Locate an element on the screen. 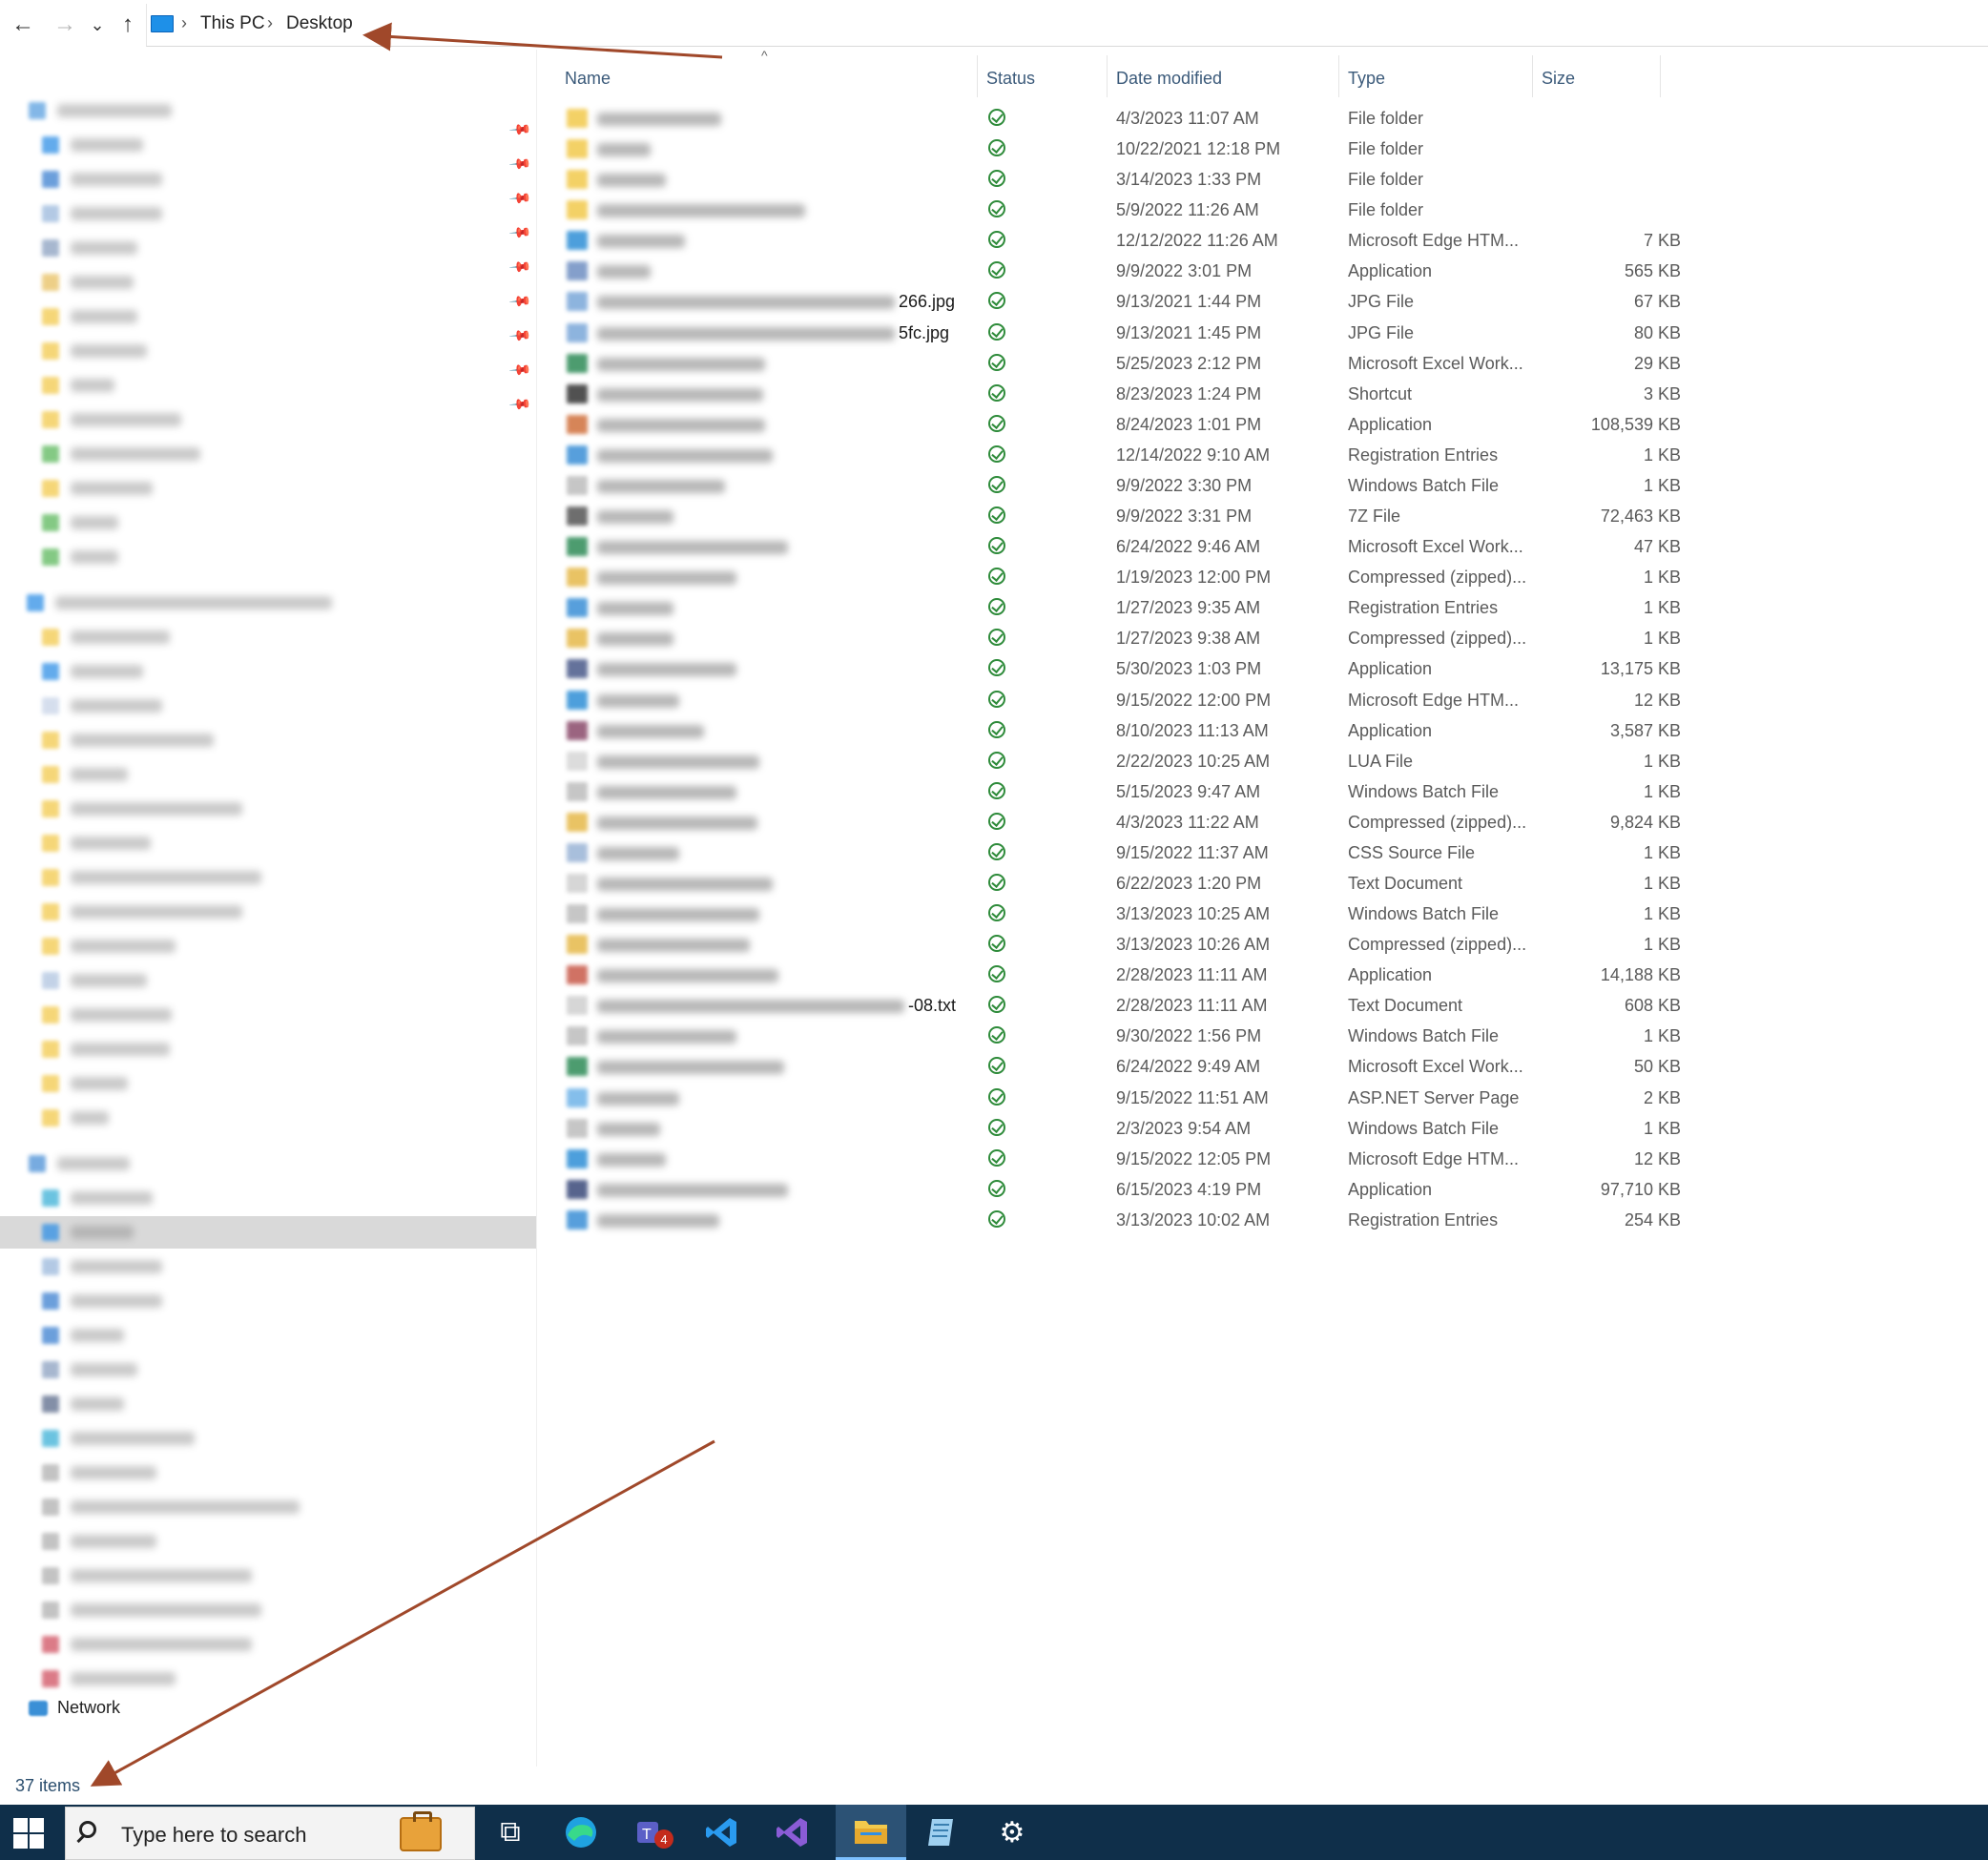 The image size is (1988, 1860). settings-gear-icon: ⚙ is located at coordinates (1012, 1832).